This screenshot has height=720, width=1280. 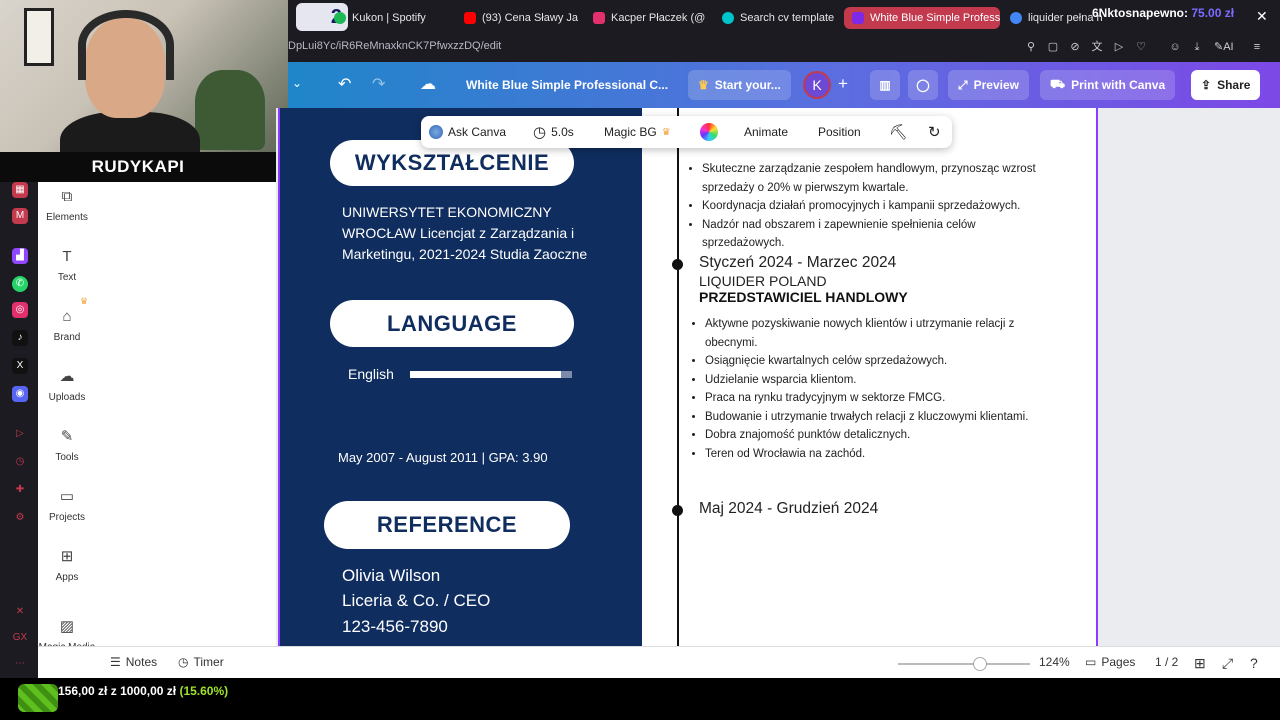 I want to click on timeline-dot, so click(x=677, y=510).